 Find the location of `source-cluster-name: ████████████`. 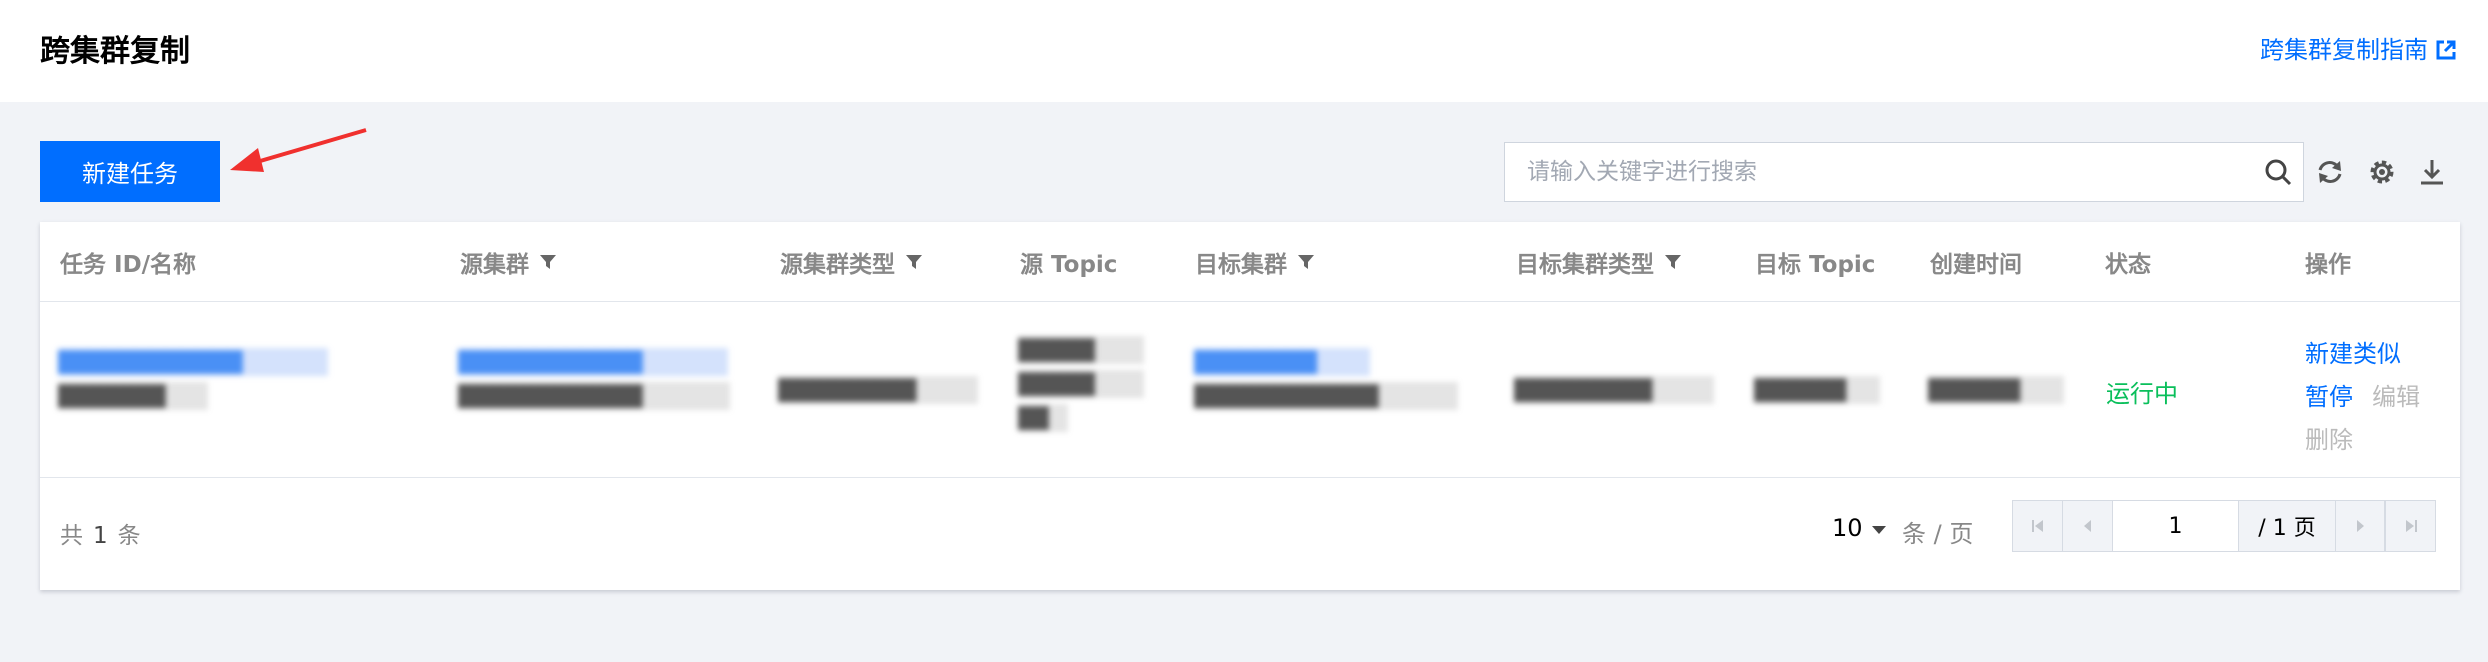

source-cluster-name: ████████████ is located at coordinates (594, 396).